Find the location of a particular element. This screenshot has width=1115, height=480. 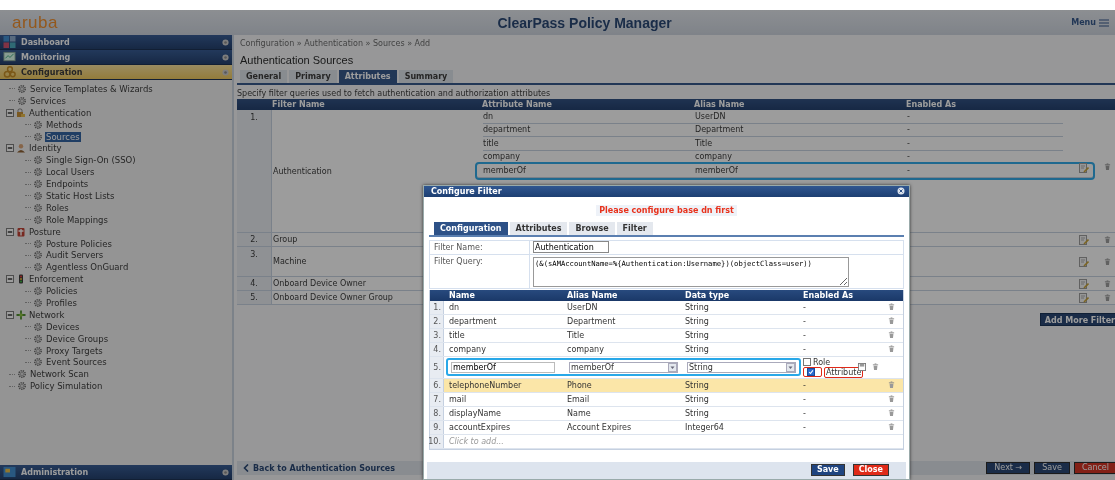

tree-item: Roles is located at coordinates (57, 207).